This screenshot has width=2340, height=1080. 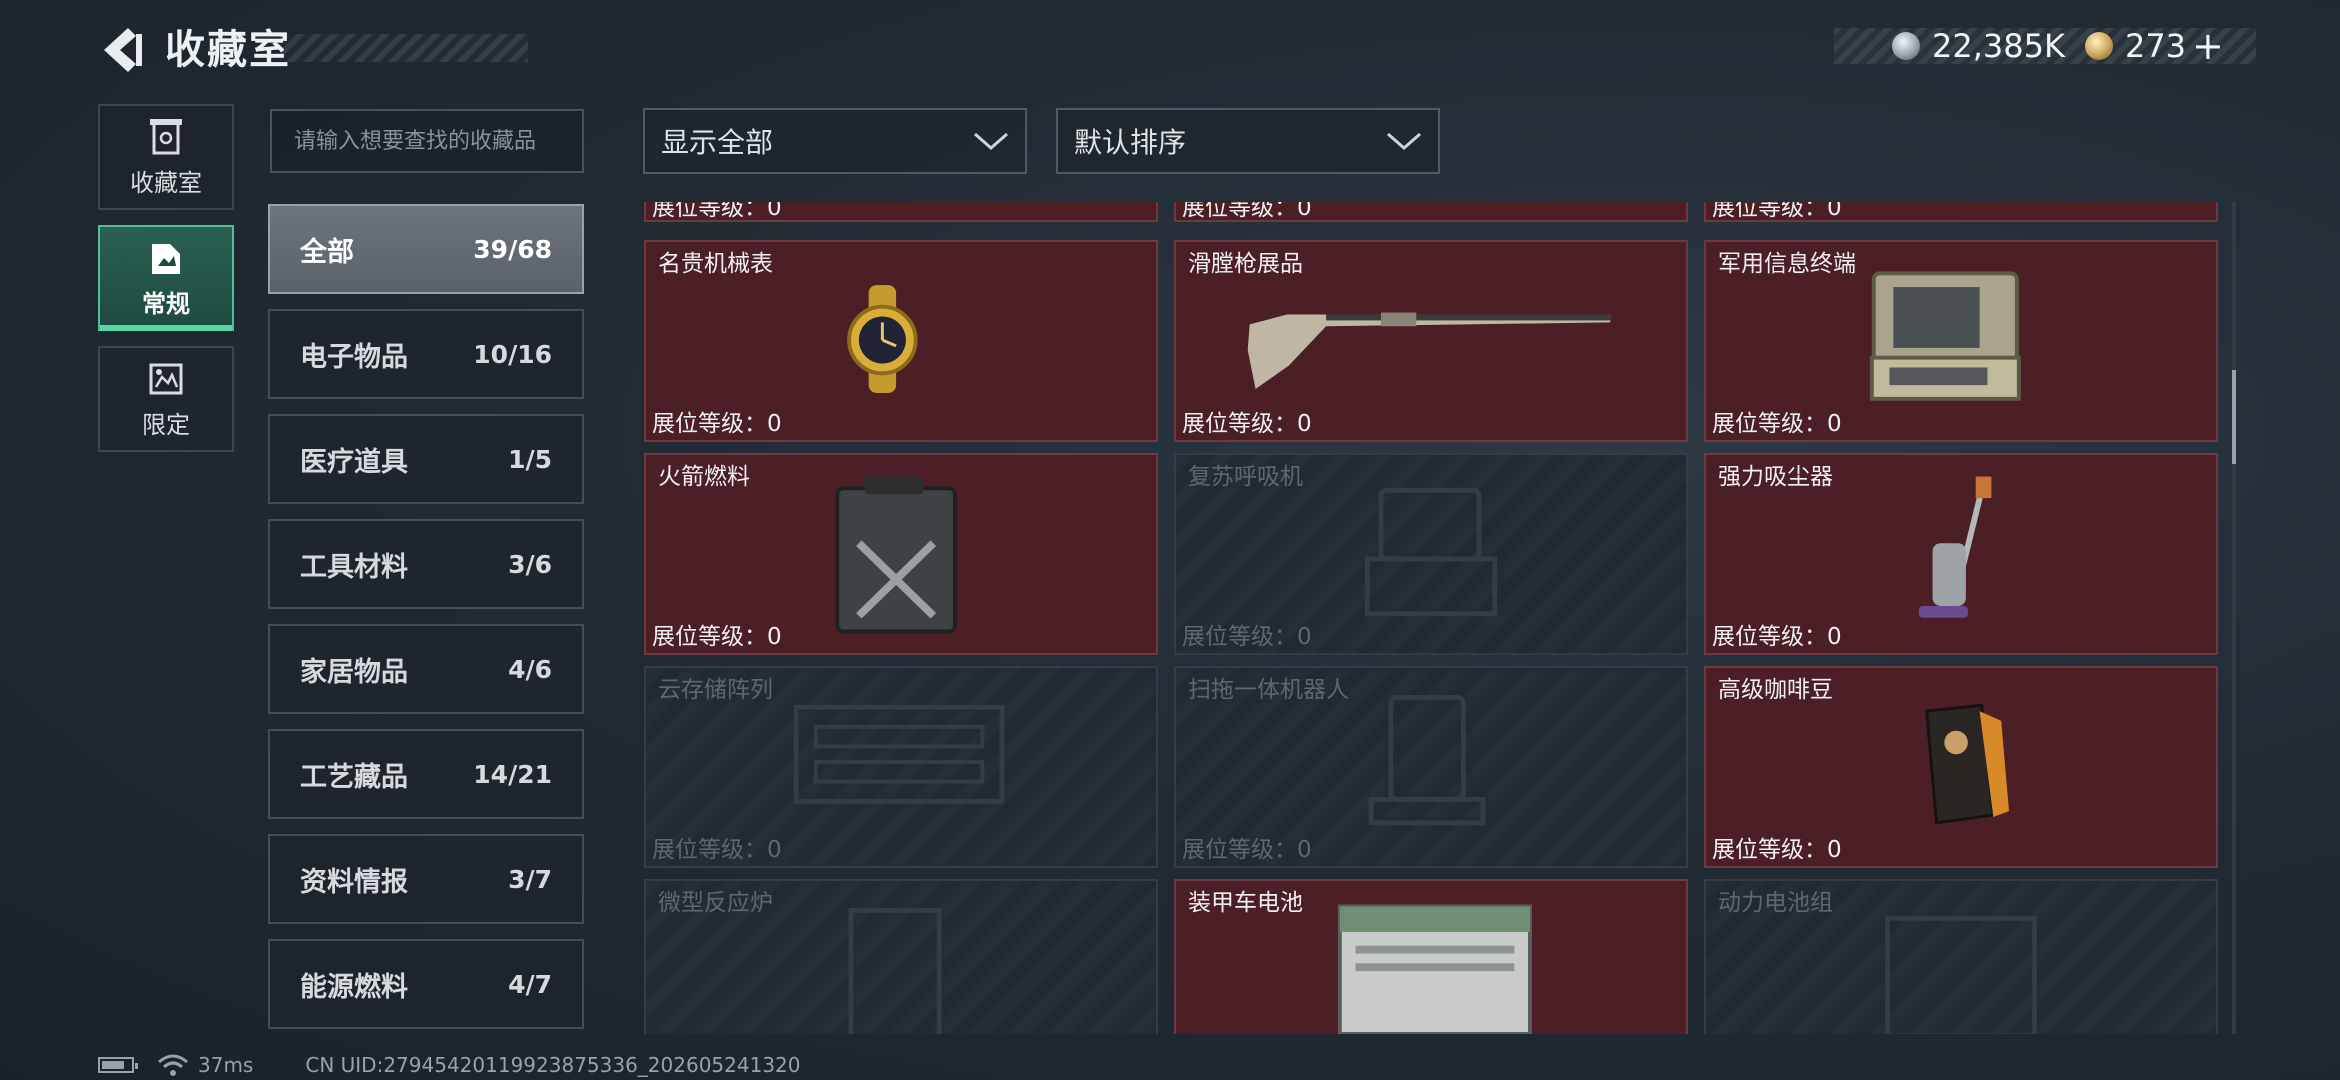 I want to click on category-name: 电子物品, so click(x=354, y=357).